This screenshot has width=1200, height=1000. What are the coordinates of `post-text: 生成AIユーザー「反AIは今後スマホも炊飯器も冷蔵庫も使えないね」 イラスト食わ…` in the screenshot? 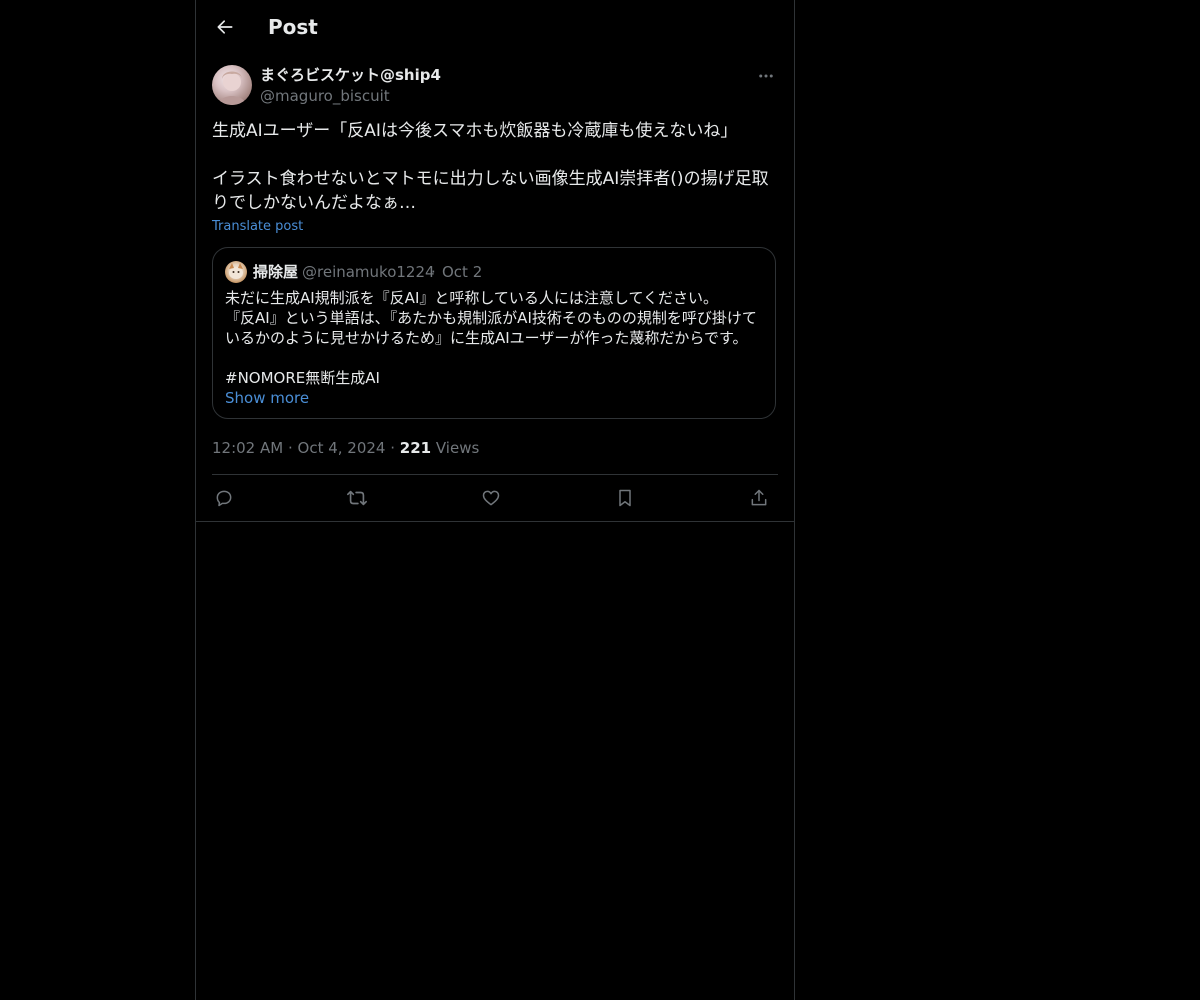 It's located at (490, 167).